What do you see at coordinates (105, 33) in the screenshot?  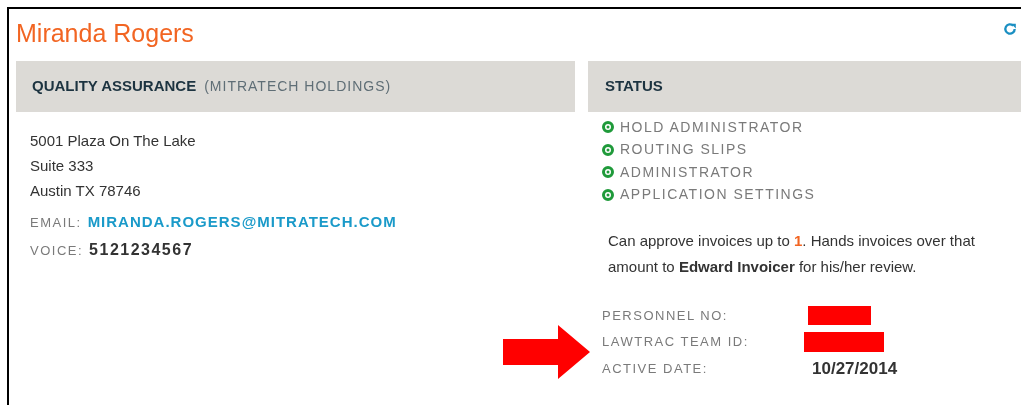 I see `person-name: Miranda Rogers` at bounding box center [105, 33].